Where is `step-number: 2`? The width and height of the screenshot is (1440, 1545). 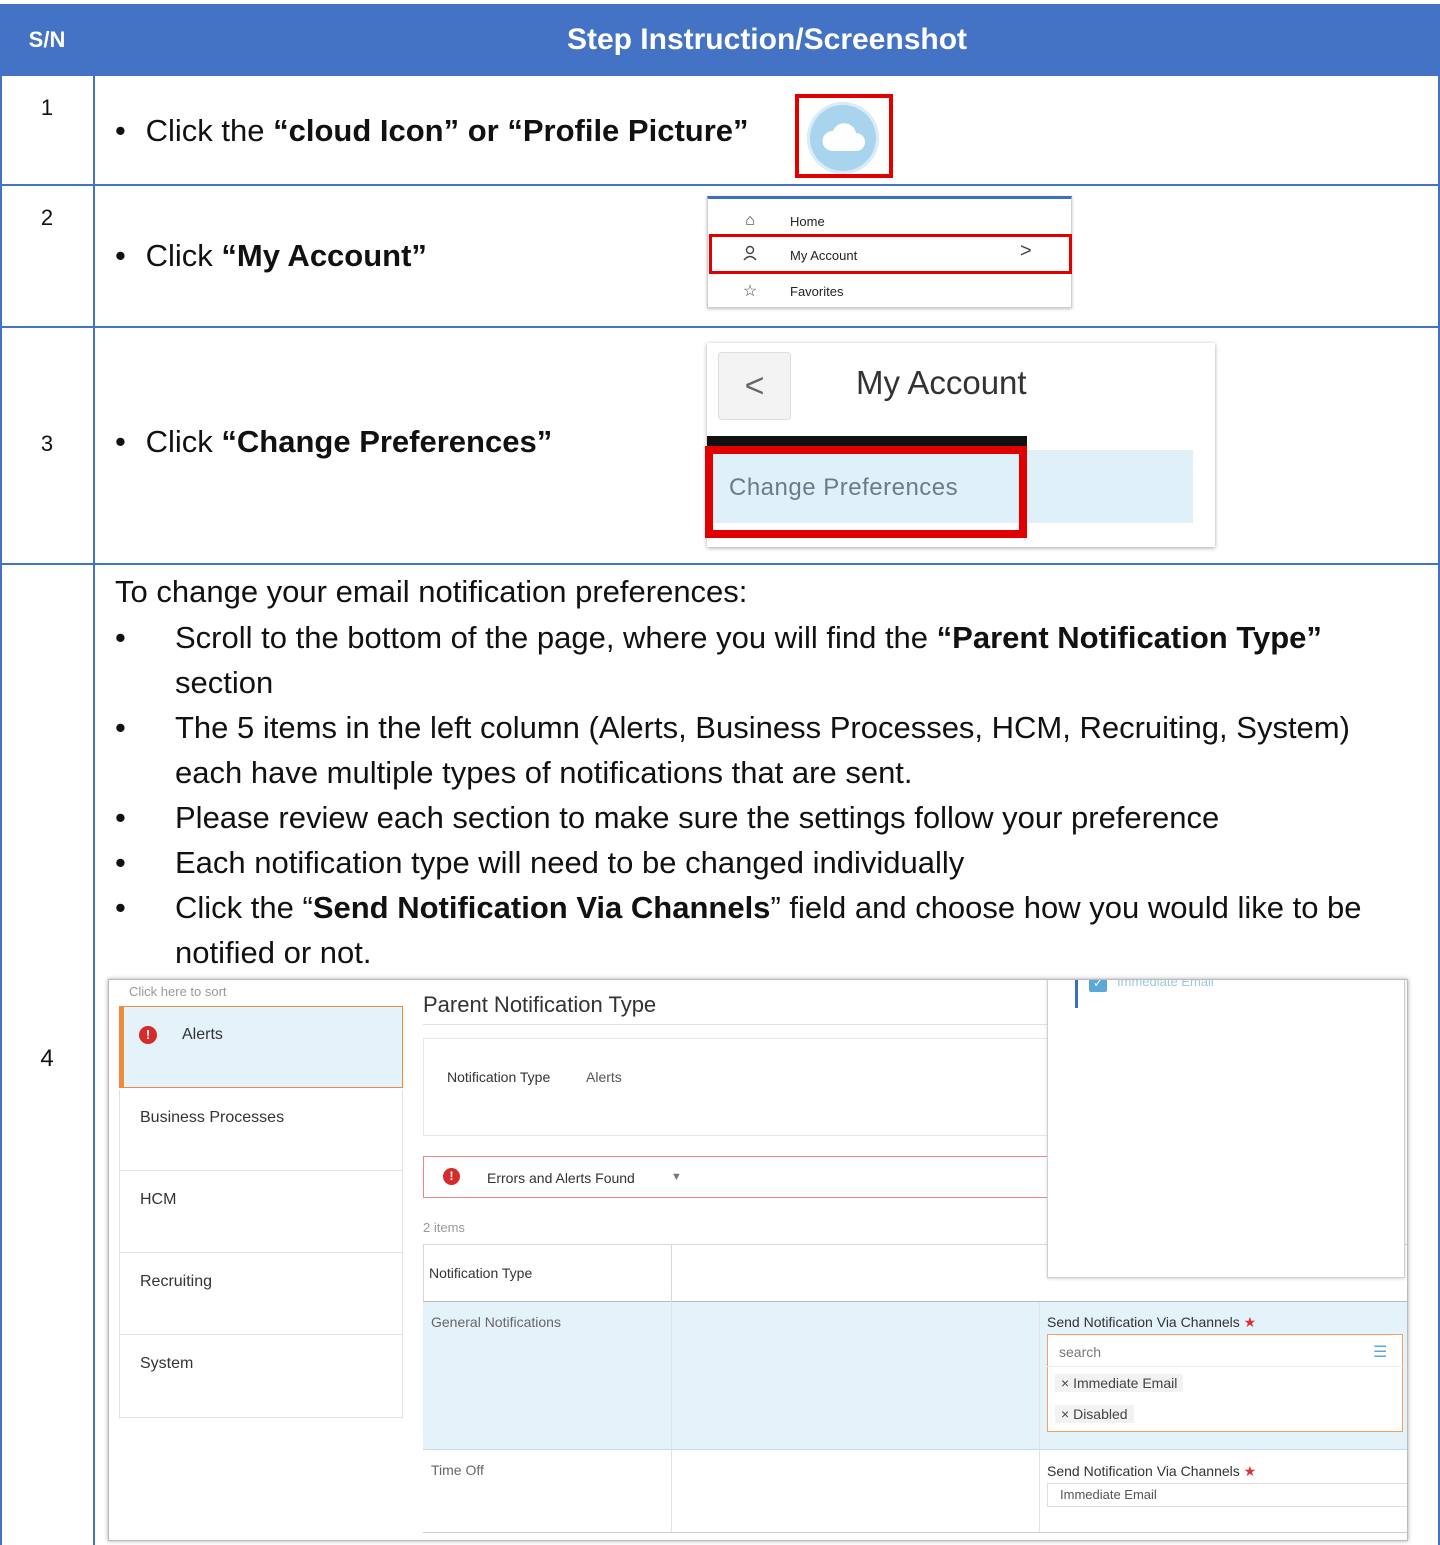
step-number: 2 is located at coordinates (47, 217).